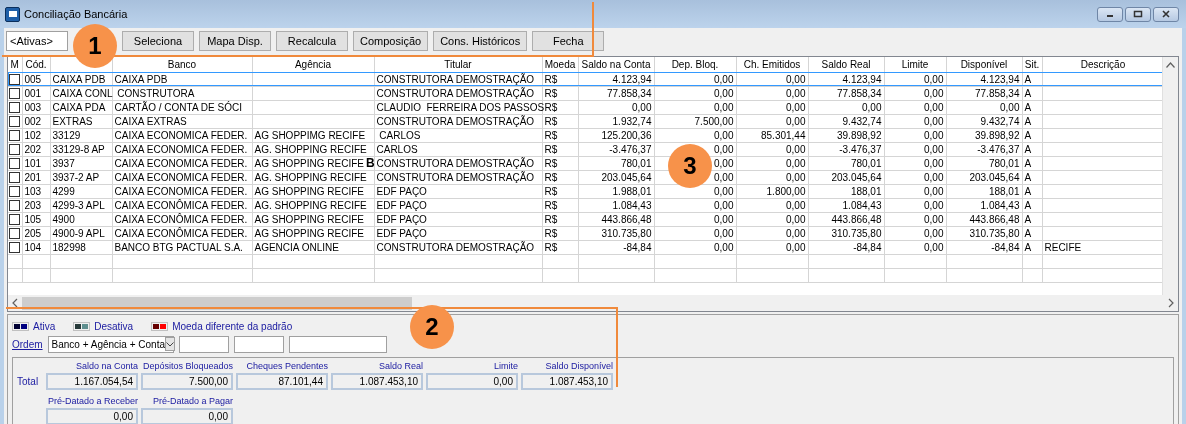 The height and width of the screenshot is (424, 1186). What do you see at coordinates (81, 107) in the screenshot?
I see `table-cell: CAIXA PDA` at bounding box center [81, 107].